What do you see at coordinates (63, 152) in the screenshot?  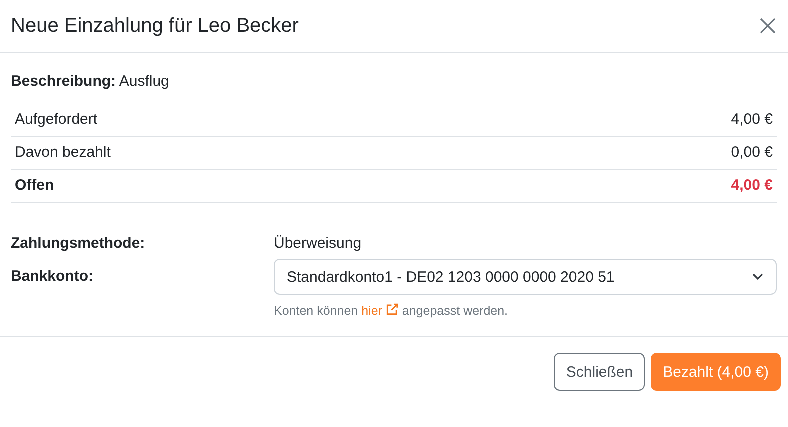 I see `summary-label: Davon bezahlt` at bounding box center [63, 152].